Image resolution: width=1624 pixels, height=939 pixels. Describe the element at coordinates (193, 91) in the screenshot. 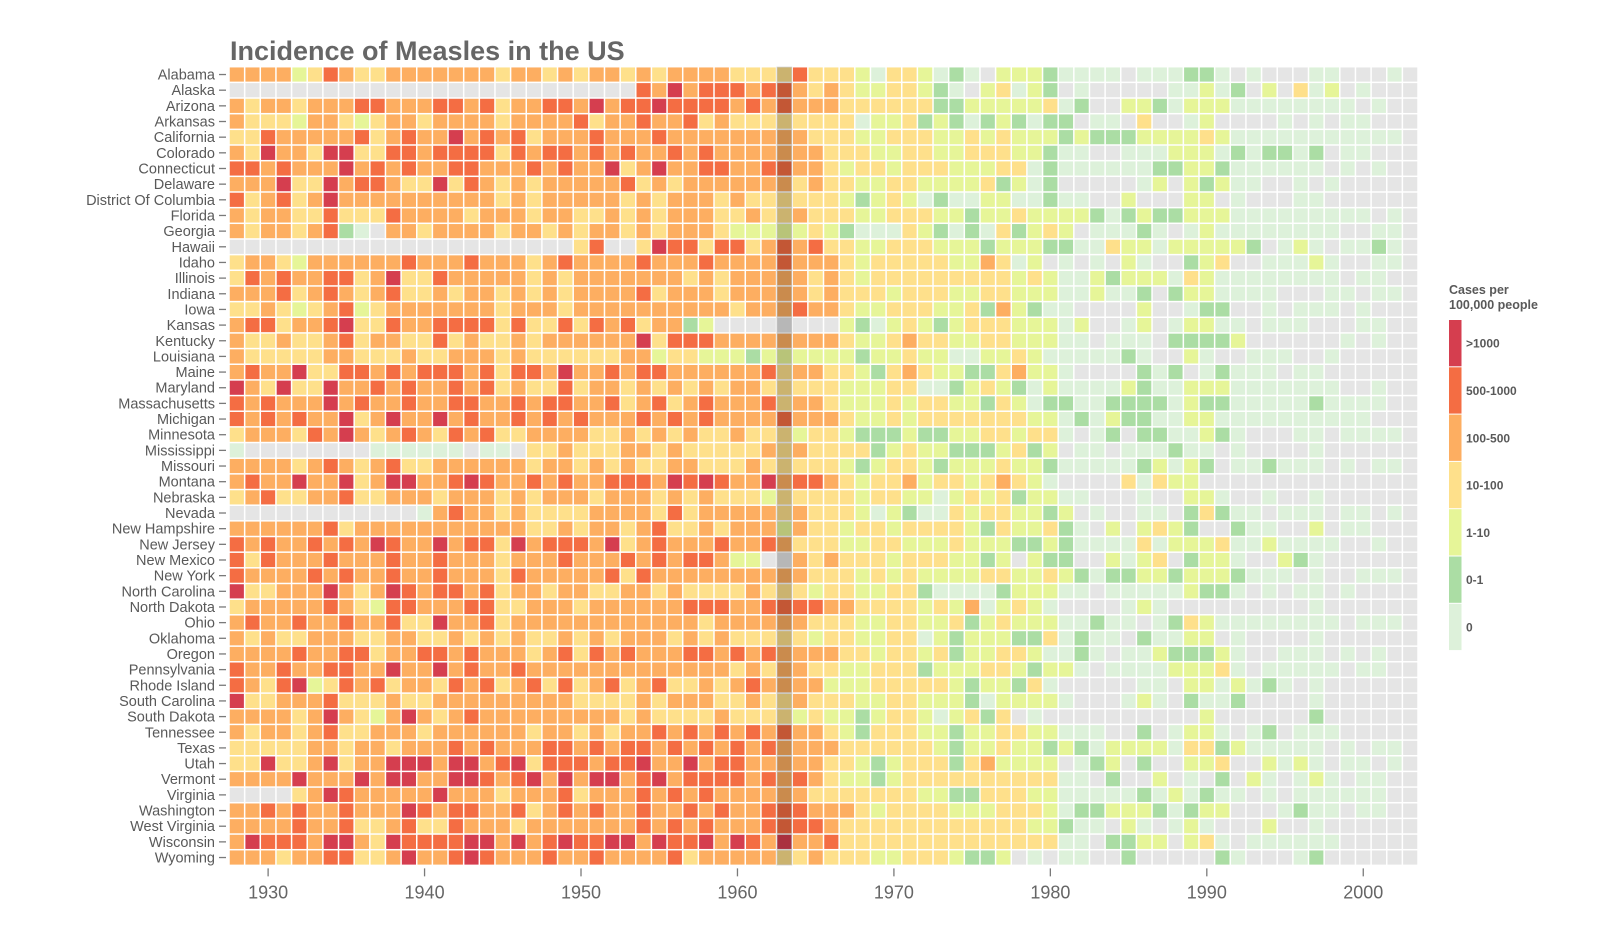

I see `state-label-alaska: Alaska` at that location.